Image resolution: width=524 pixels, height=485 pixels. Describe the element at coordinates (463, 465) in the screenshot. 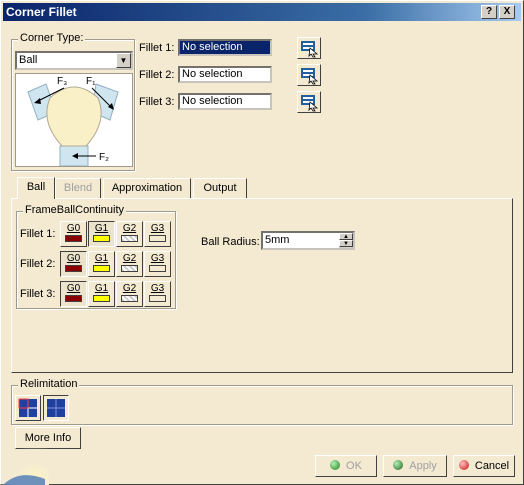

I see `red-dot-icon` at that location.